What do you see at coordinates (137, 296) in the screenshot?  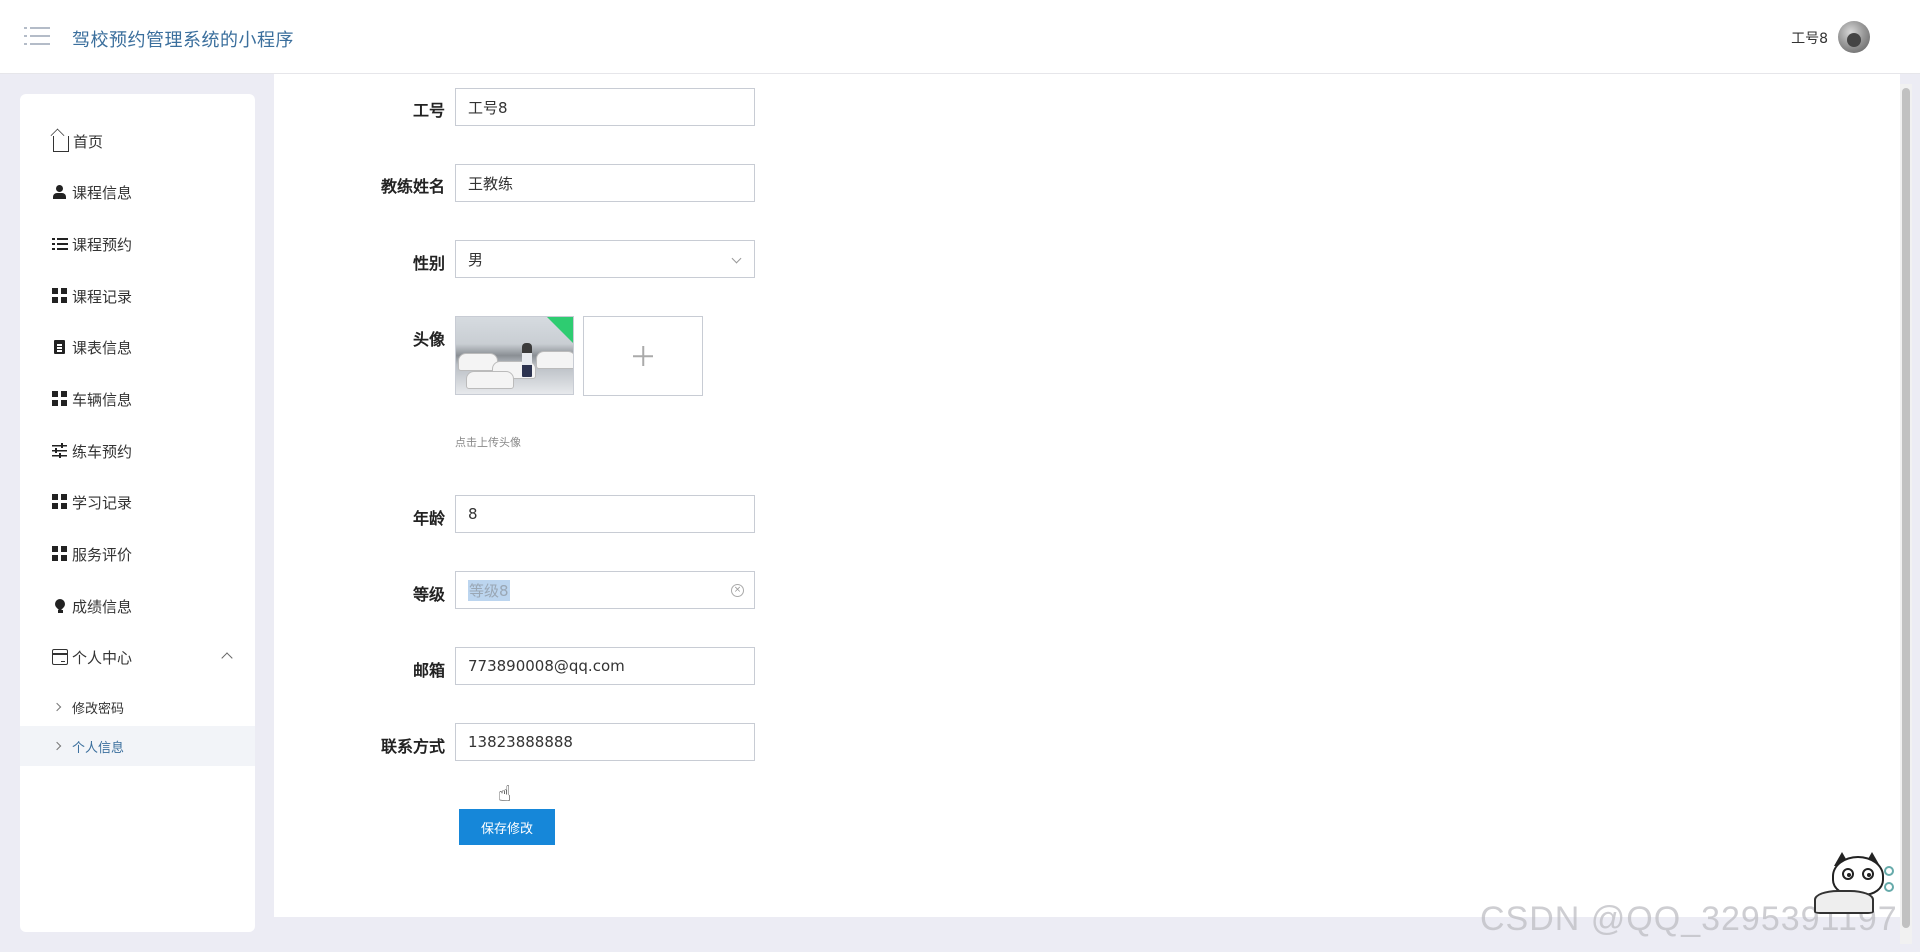 I see `sidebar-item-course-records: 课程记录` at bounding box center [137, 296].